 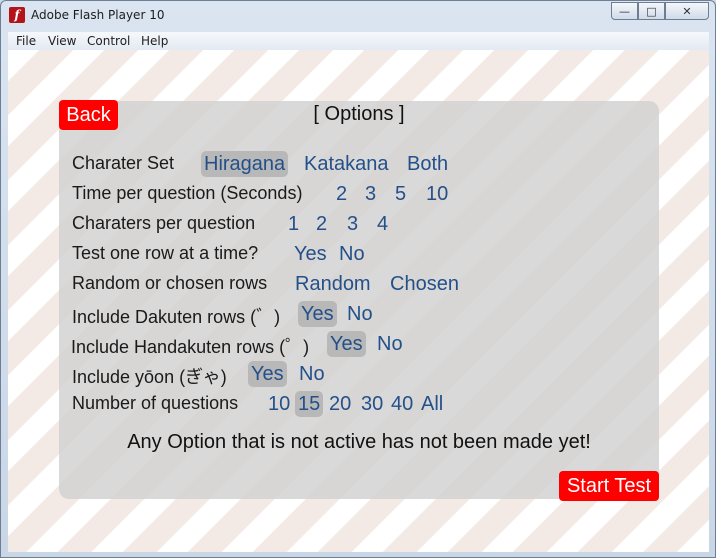 I want to click on option-row-label: Charaters per question, so click(x=164, y=223).